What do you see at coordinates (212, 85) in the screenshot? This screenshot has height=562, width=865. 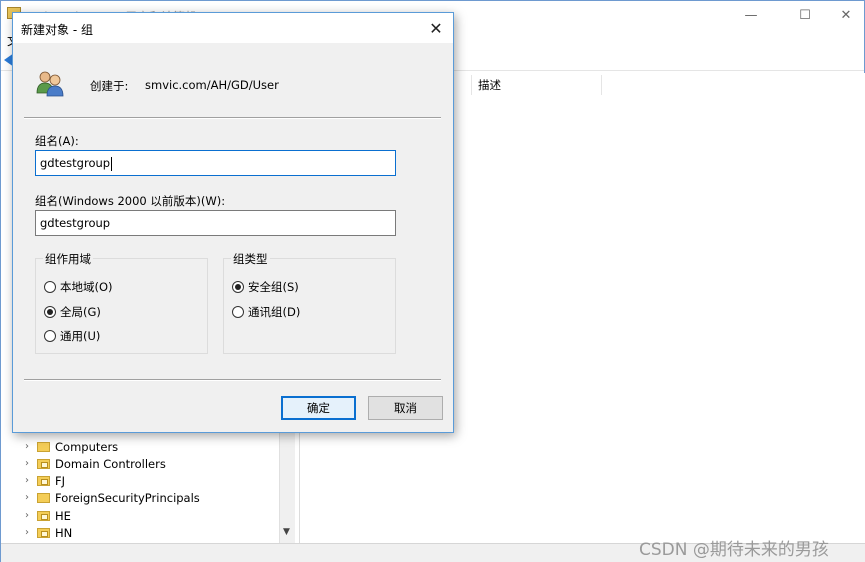 I see `created-in-value: smvic.com/AH/GD/User` at bounding box center [212, 85].